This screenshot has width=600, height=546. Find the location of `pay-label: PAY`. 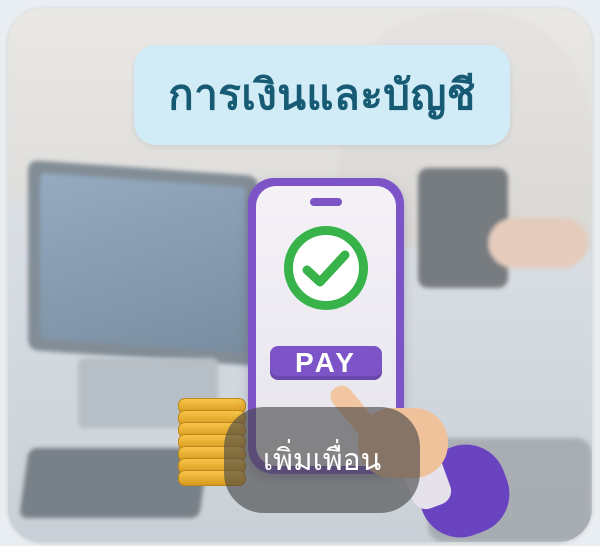

pay-label: PAY is located at coordinates (326, 362).